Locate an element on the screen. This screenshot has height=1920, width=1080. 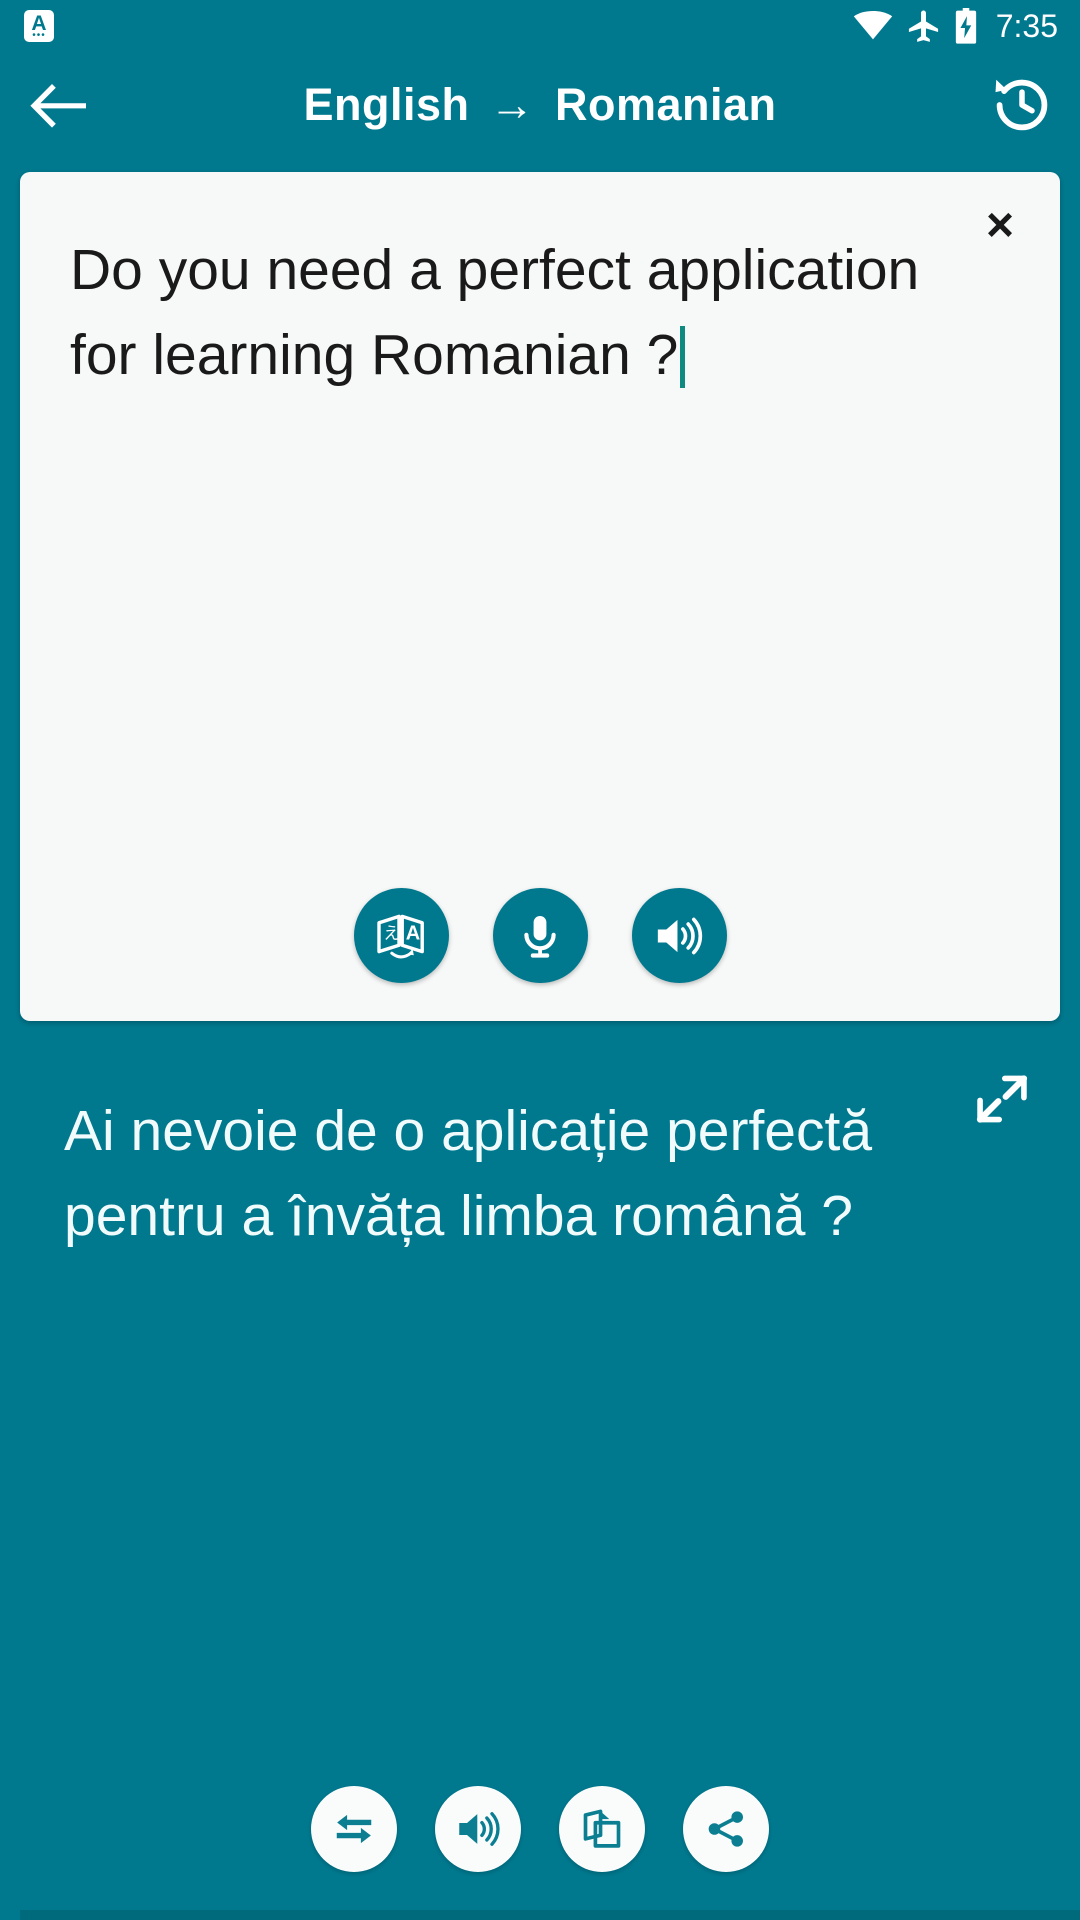
status-bar-right: 7:35 is located at coordinates (955, 26).